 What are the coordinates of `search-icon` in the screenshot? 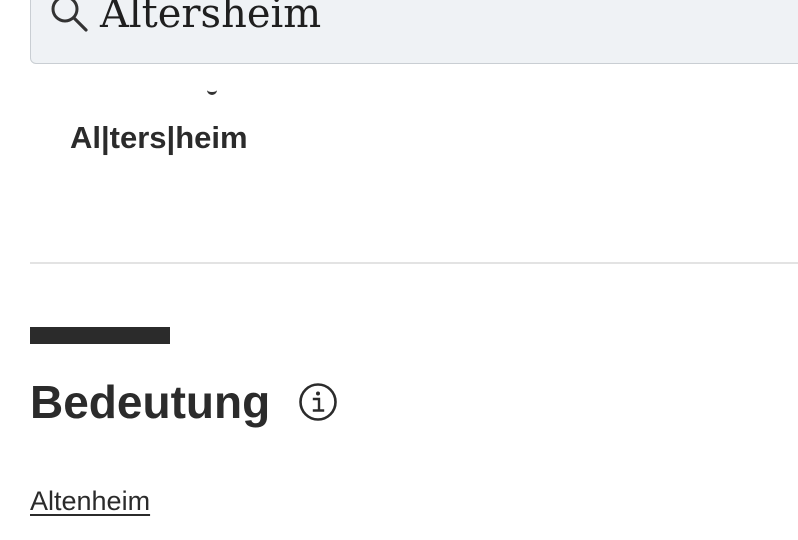 It's located at (69, 17).